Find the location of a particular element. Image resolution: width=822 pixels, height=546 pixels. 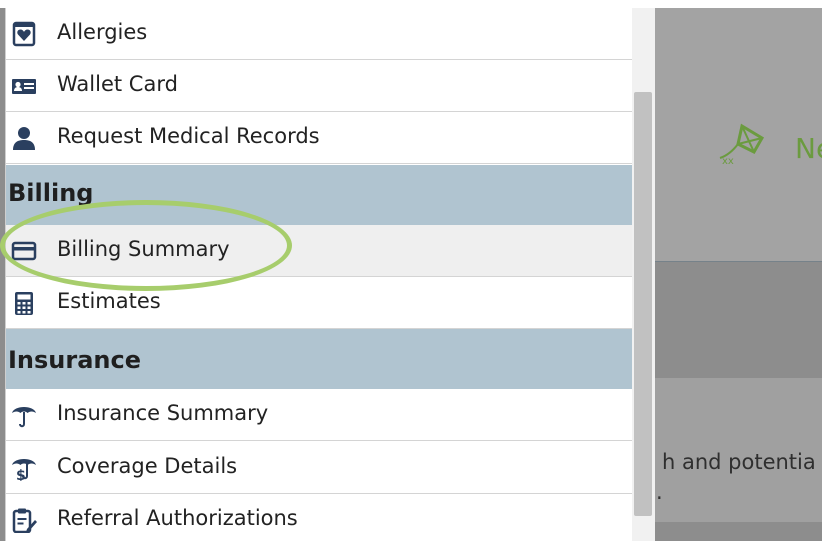

section-title: Insurance is located at coordinates (75, 360).